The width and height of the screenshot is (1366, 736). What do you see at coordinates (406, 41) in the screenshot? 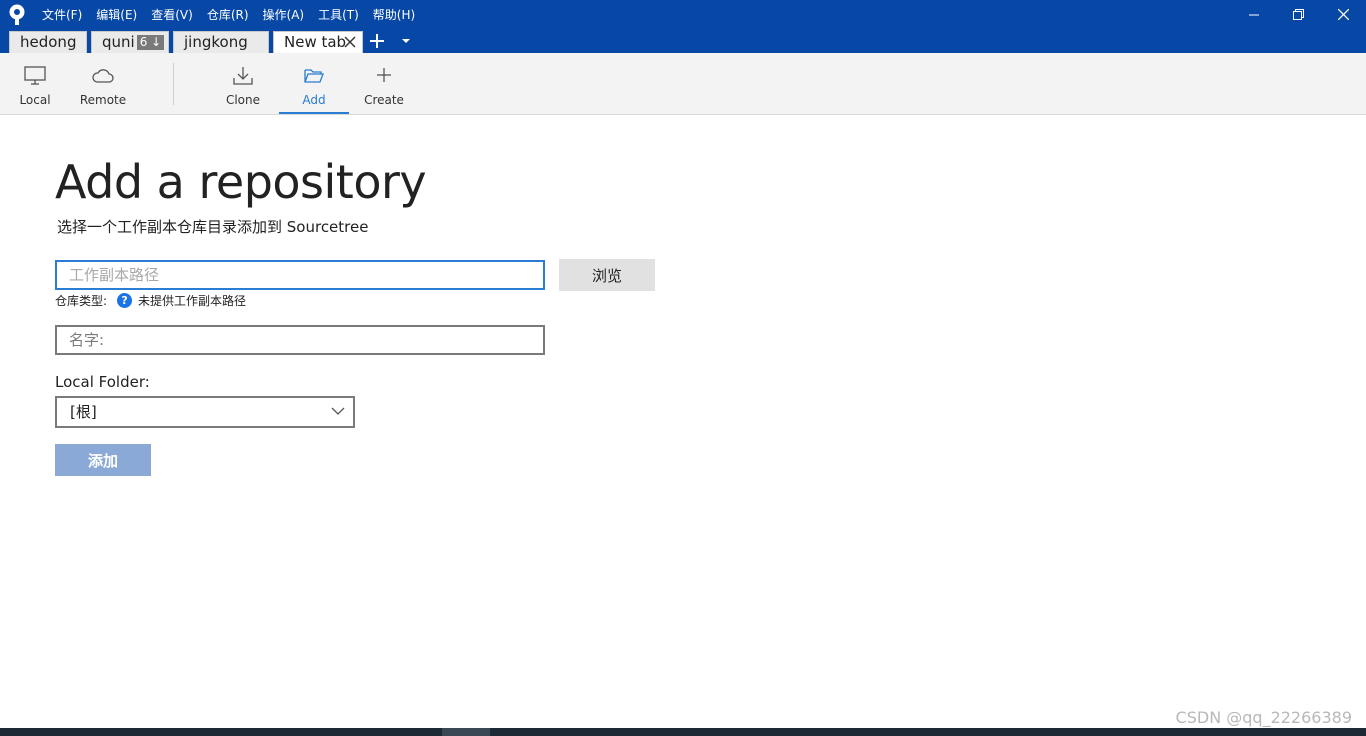
I see `tab-list-dropdown-icon` at bounding box center [406, 41].